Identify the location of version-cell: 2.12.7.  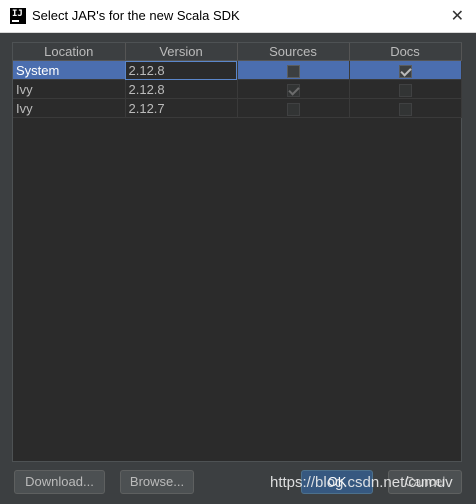
(181, 108).